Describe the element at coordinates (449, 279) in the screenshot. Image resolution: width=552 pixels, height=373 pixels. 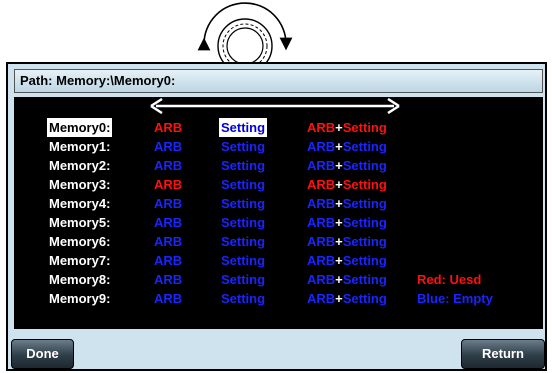
I see `legend-used: Red: Uesd` at that location.